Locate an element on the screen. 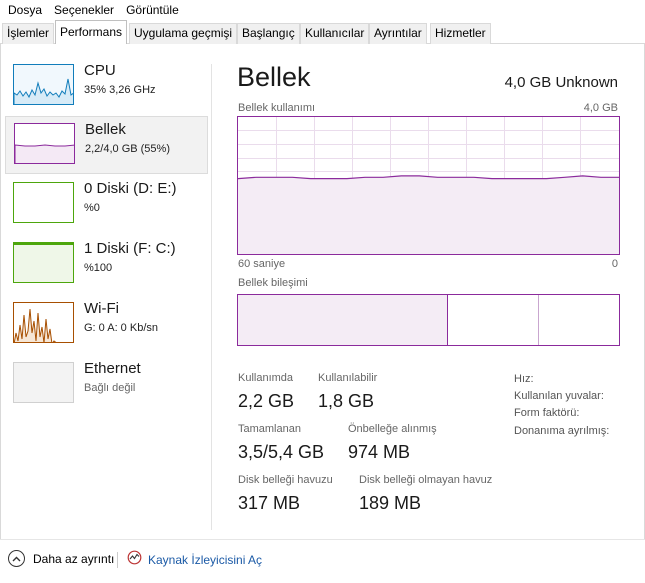 The width and height of the screenshot is (645, 583). time-axis-start: 60 saniye is located at coordinates (262, 264).